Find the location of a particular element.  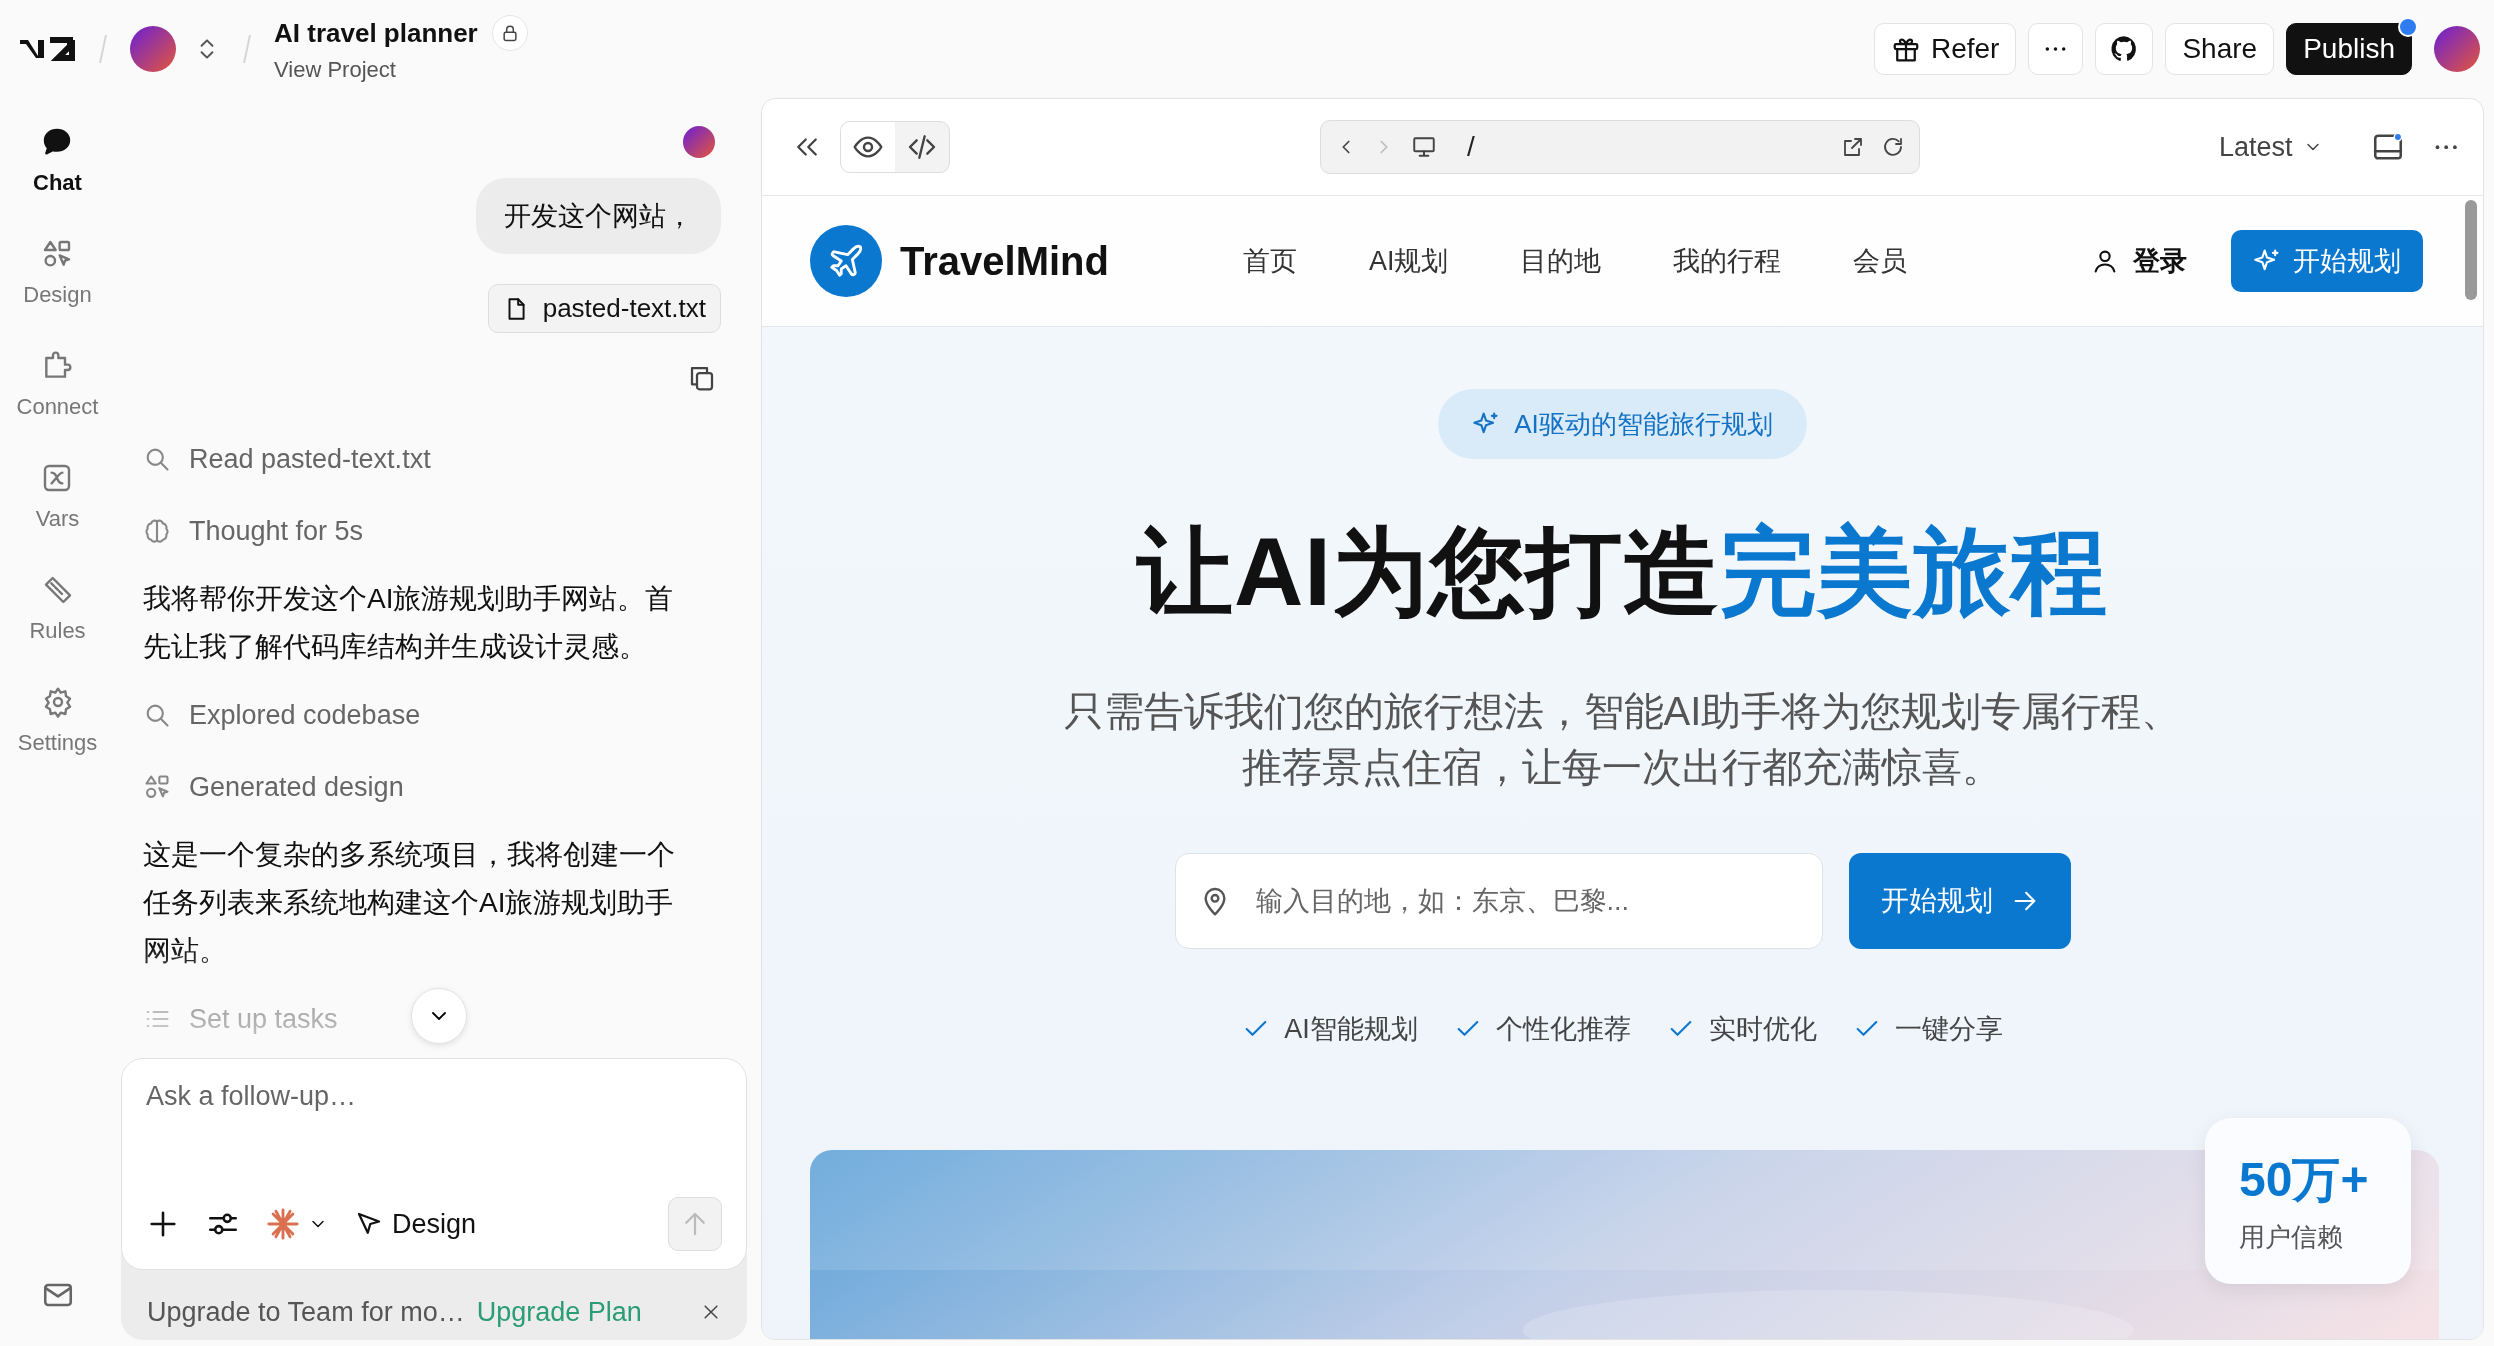

step-label: Generated design is located at coordinates (296, 787).